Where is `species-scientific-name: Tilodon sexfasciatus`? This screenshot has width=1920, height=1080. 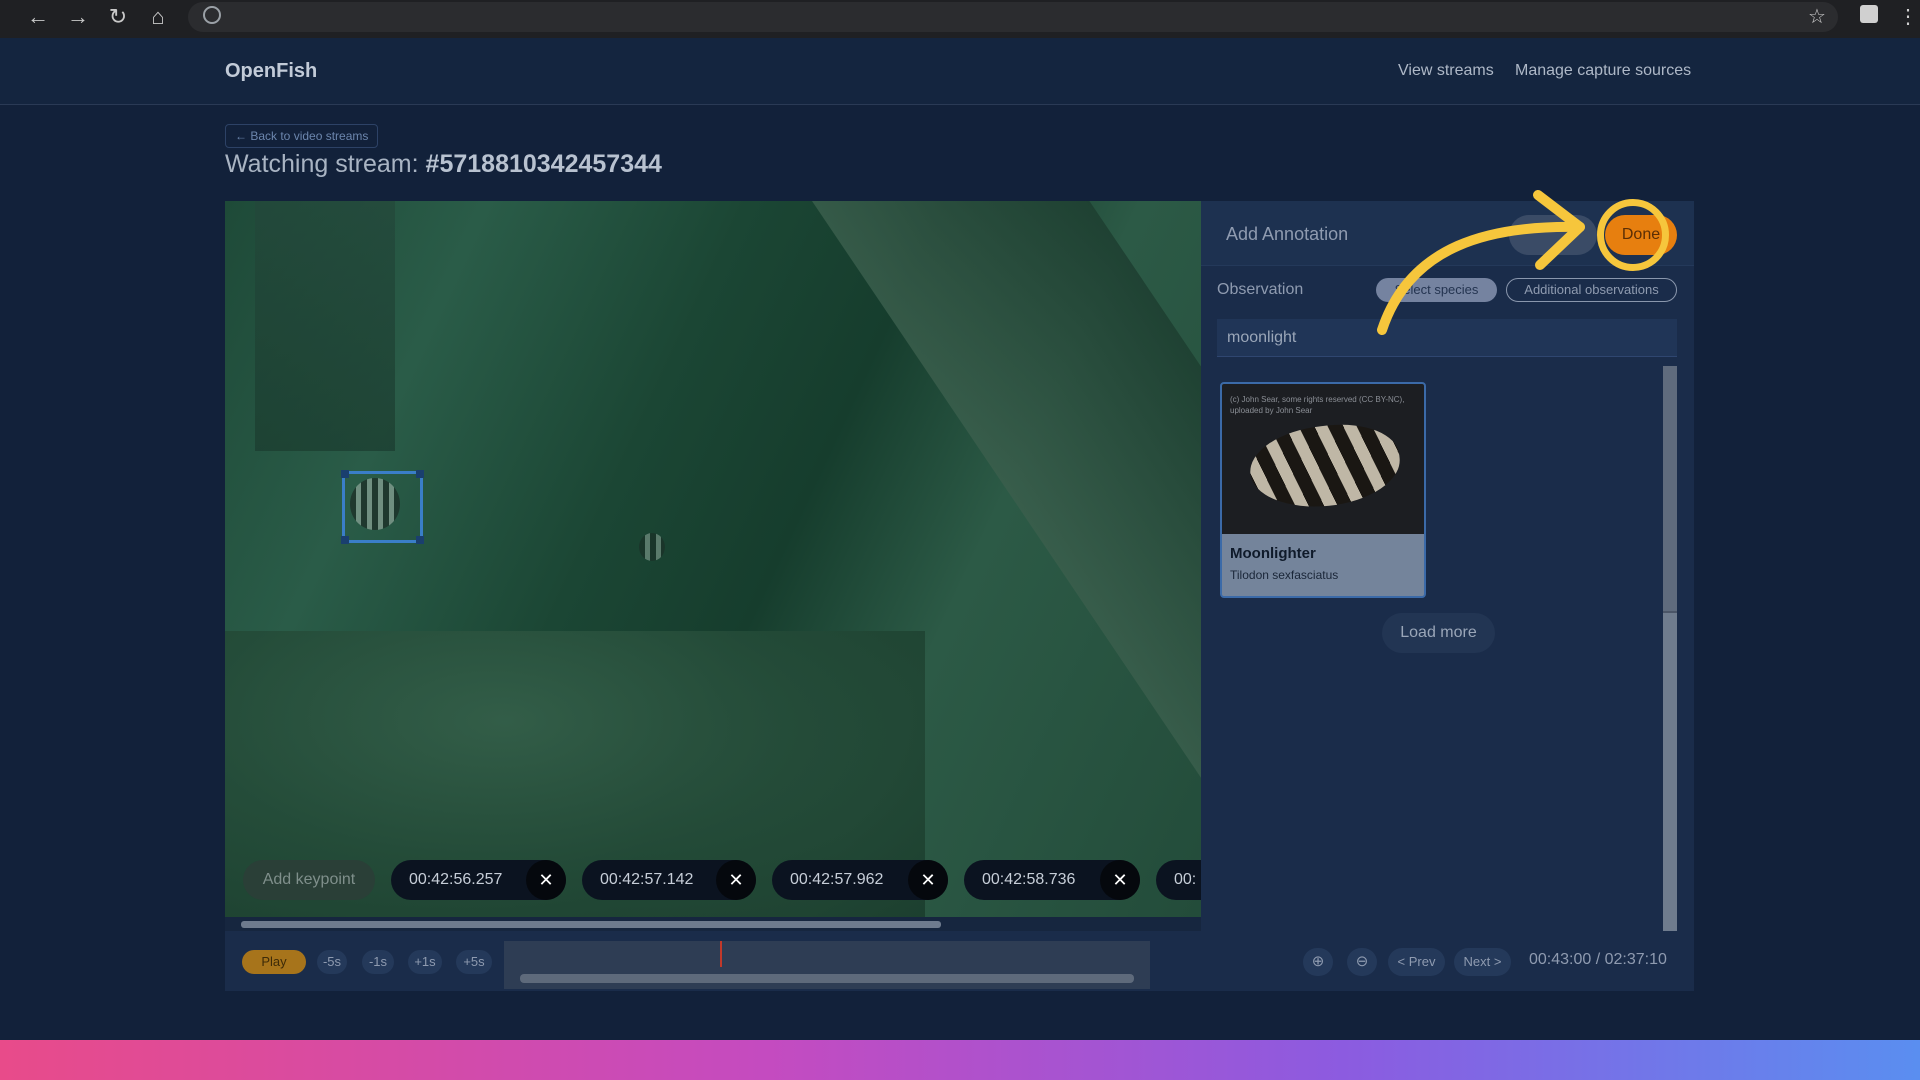
species-scientific-name: Tilodon sexfasciatus is located at coordinates (1284, 575).